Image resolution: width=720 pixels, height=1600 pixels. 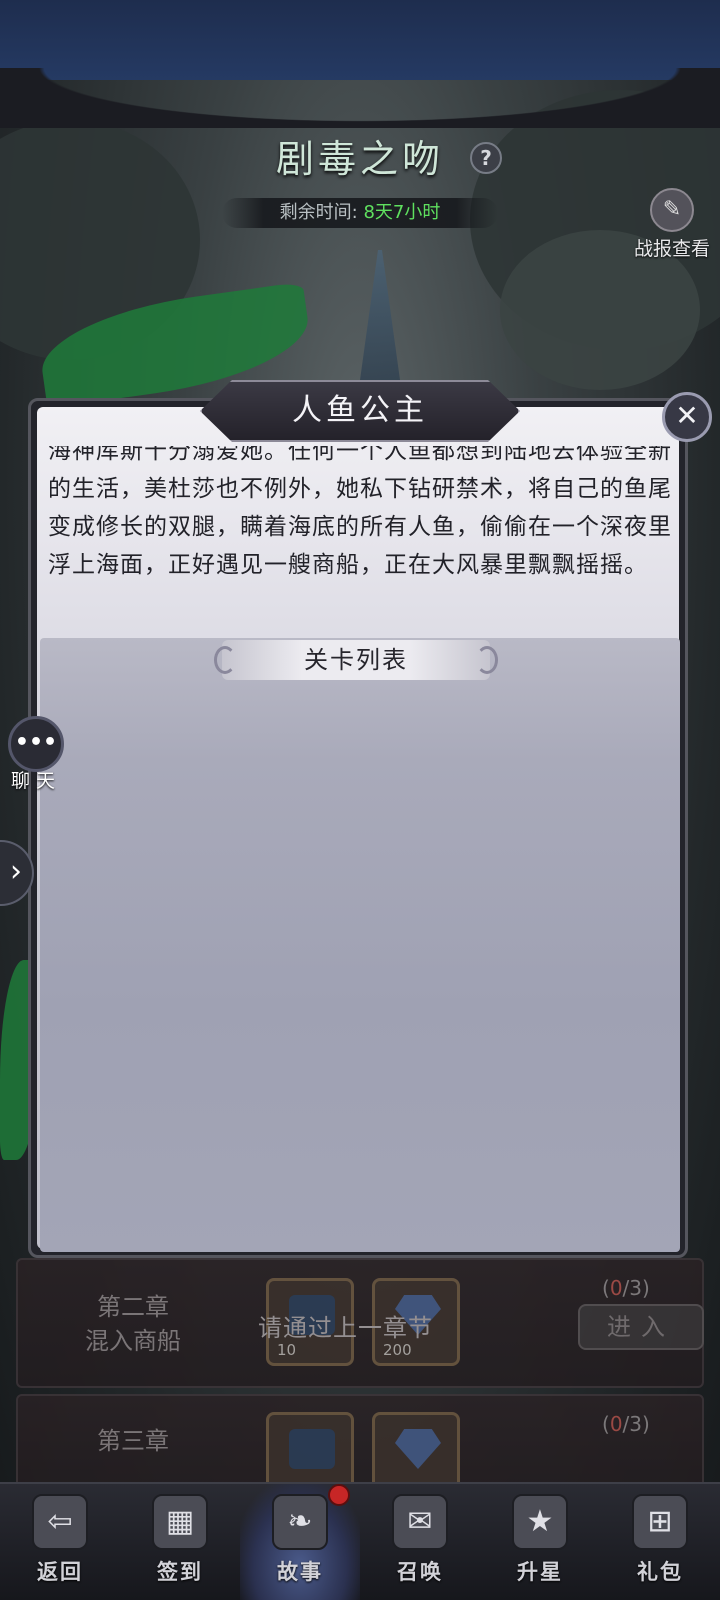 What do you see at coordinates (345, 1328) in the screenshot?
I see `locked-message: 请通过上一章节` at bounding box center [345, 1328].